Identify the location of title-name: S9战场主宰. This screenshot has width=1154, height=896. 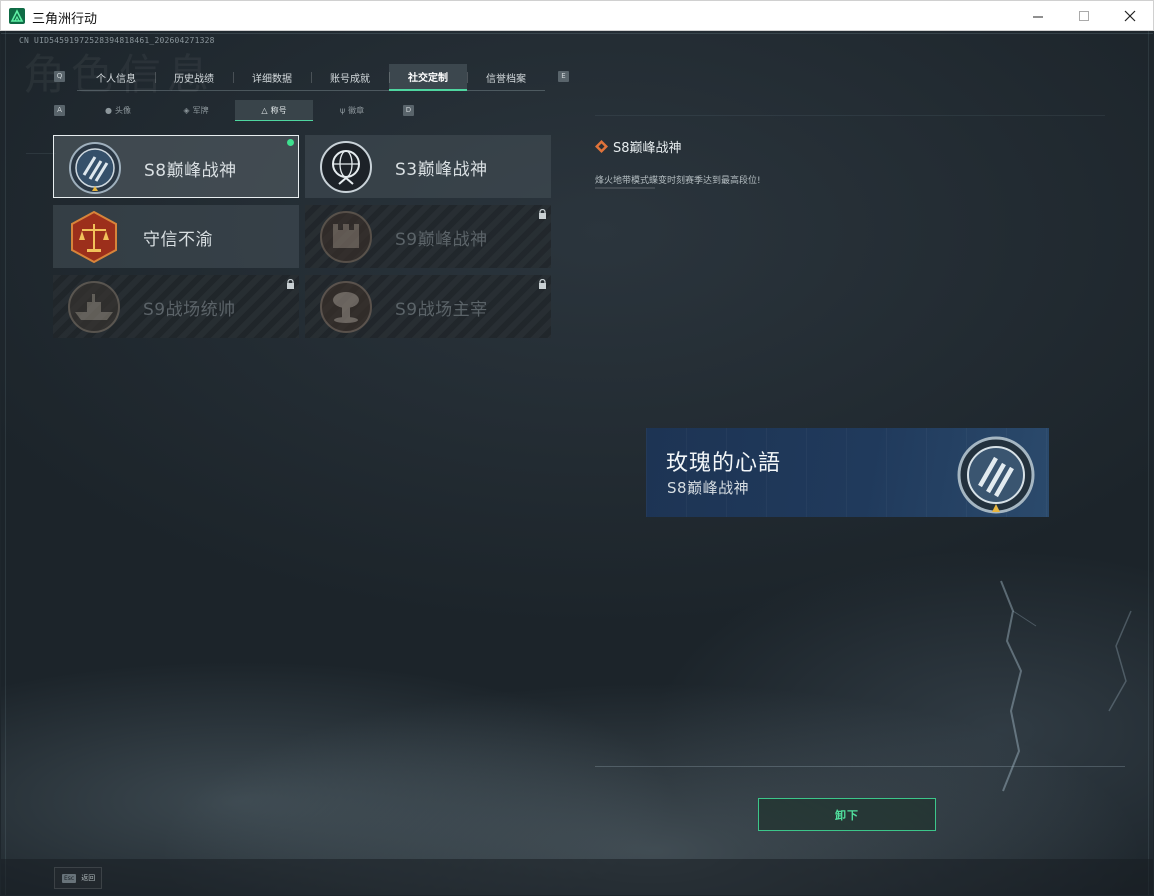
(441, 310).